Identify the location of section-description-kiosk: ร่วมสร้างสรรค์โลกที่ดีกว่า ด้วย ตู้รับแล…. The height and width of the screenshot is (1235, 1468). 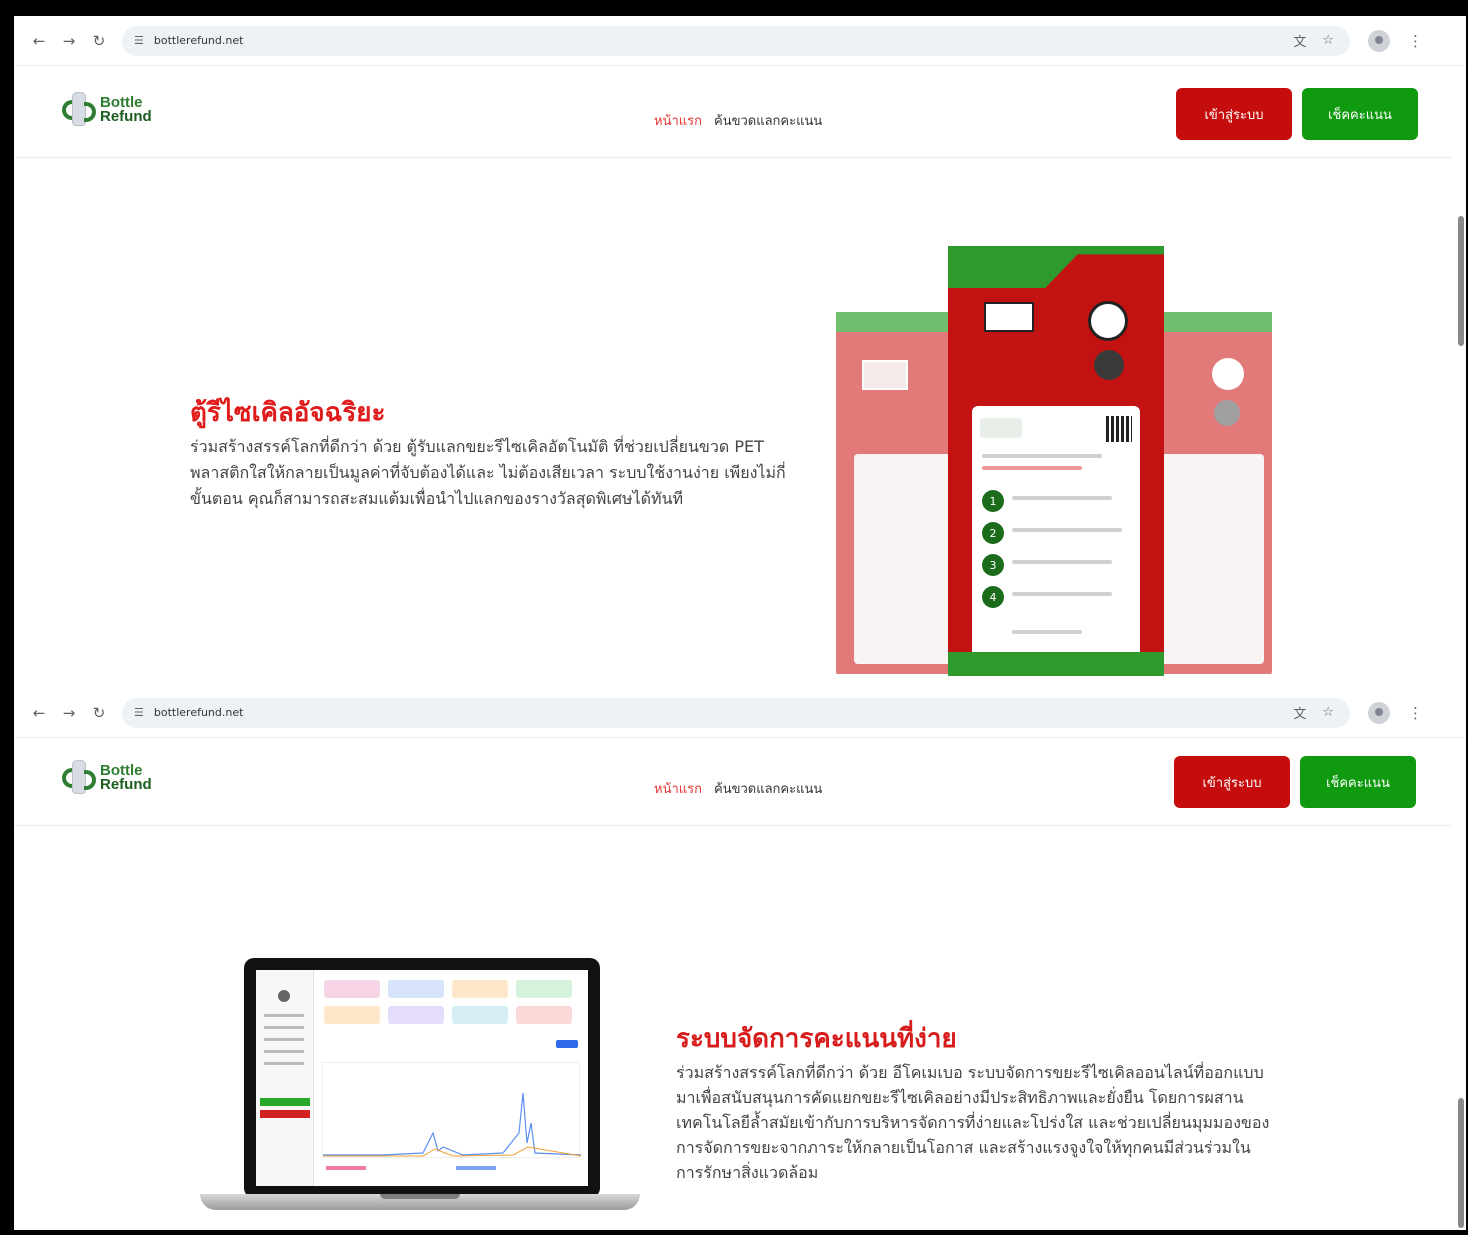
(488, 472).